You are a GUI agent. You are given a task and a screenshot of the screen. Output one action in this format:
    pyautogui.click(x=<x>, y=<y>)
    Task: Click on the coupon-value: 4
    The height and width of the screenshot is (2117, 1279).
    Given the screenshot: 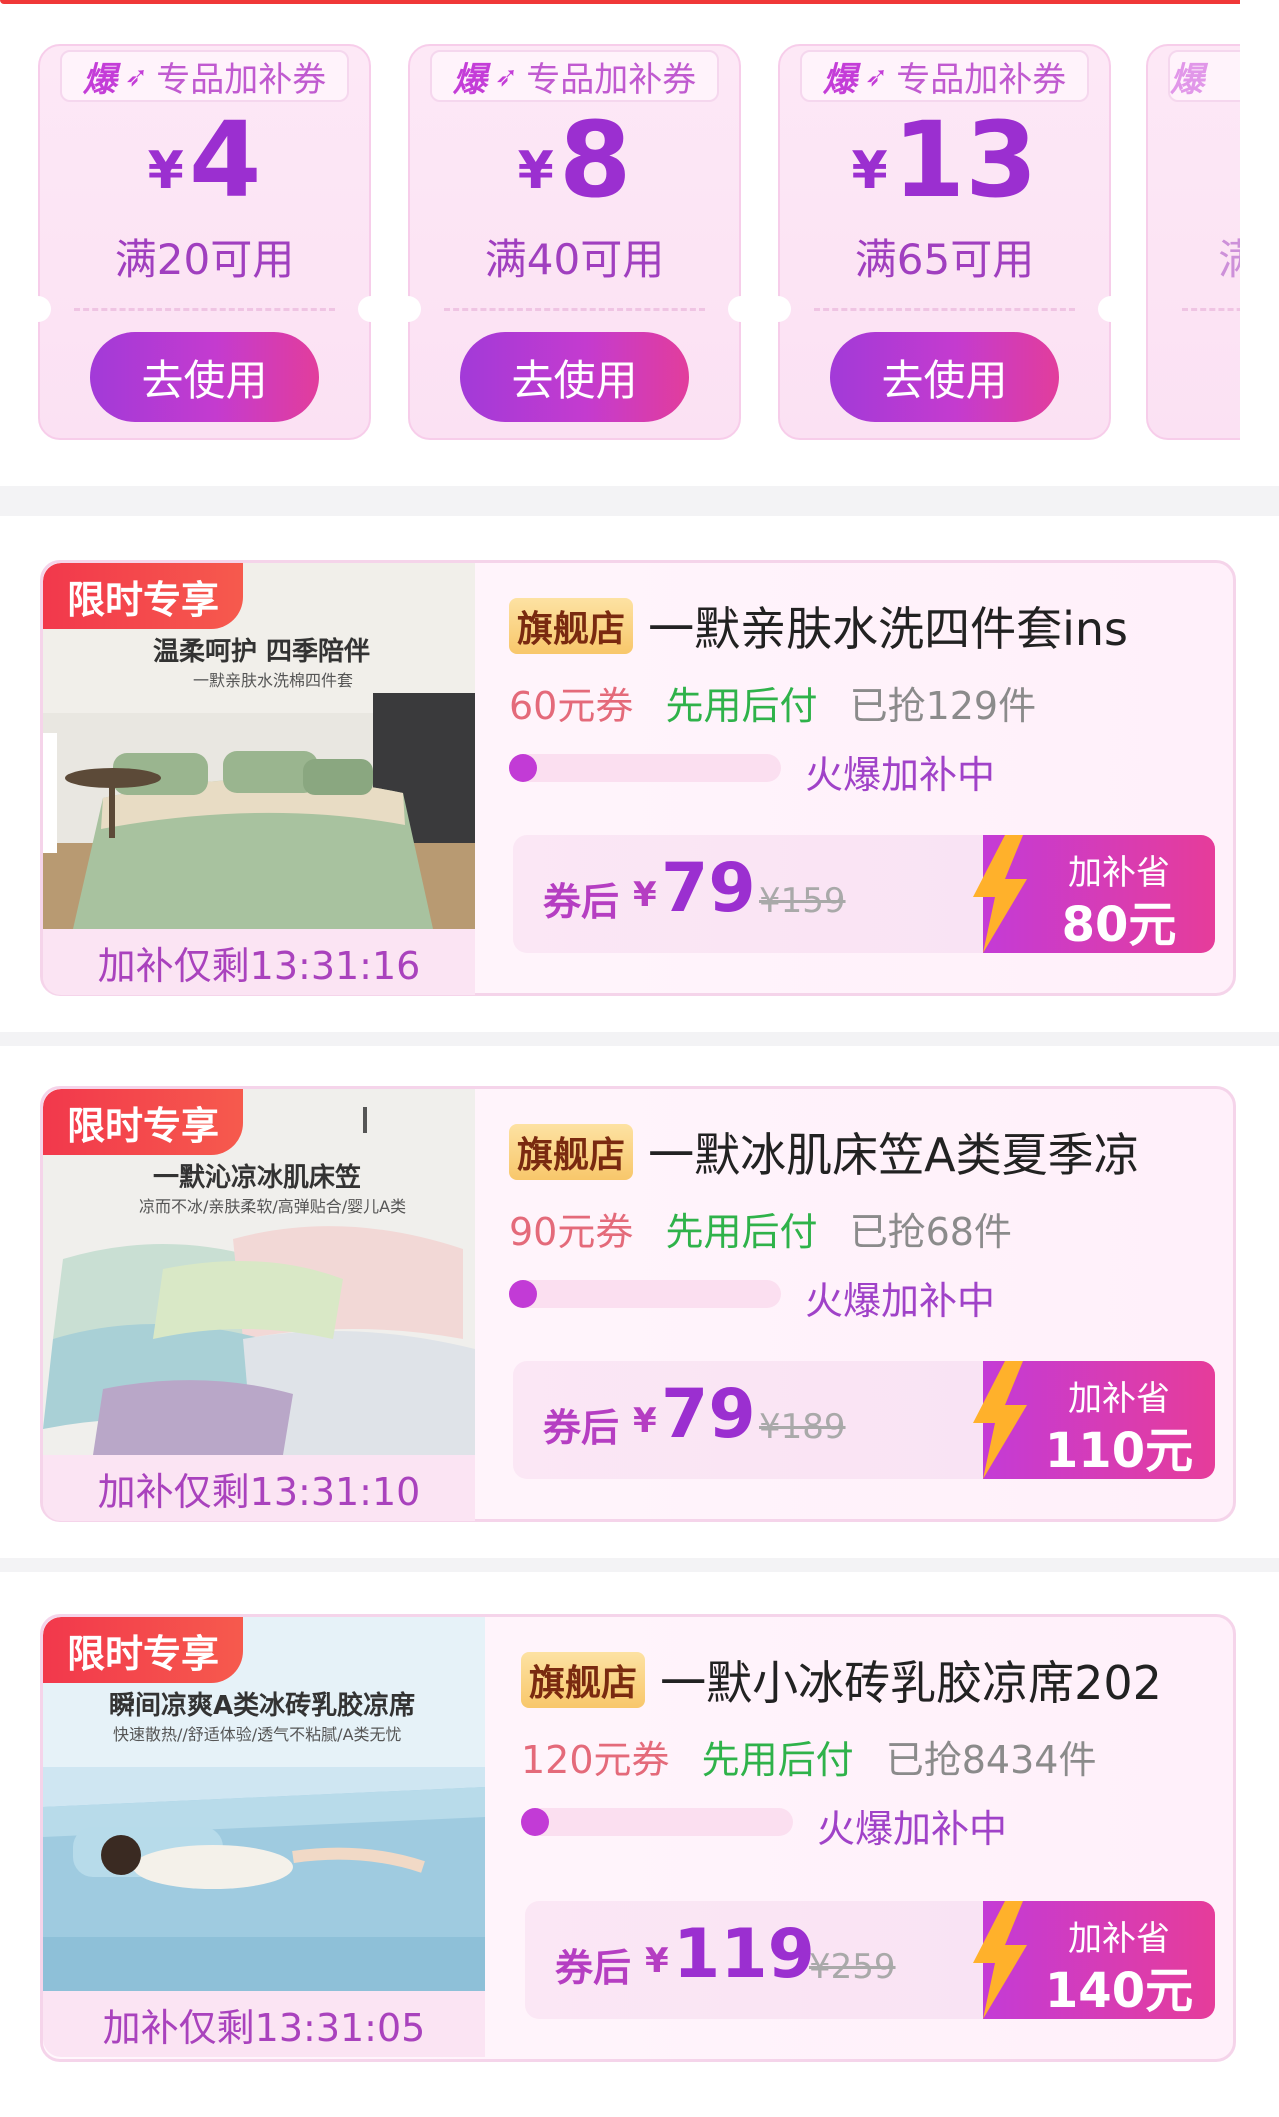 What is the action you would take?
    pyautogui.click(x=225, y=160)
    